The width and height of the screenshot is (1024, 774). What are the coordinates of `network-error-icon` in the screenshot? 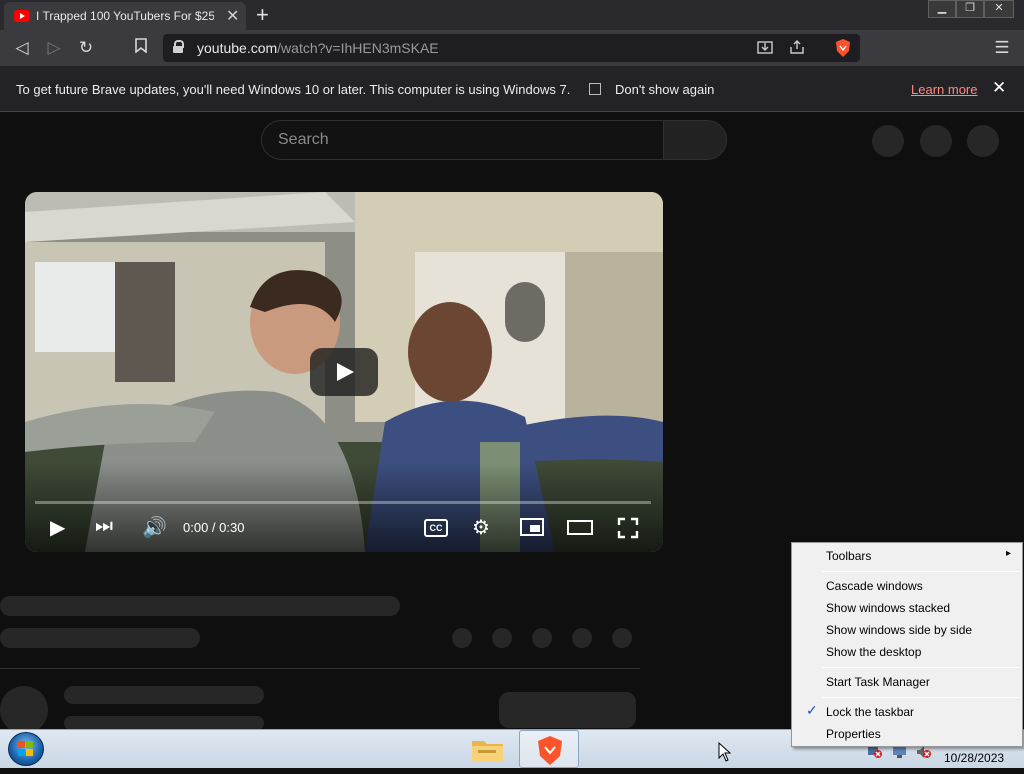 It's located at (875, 754).